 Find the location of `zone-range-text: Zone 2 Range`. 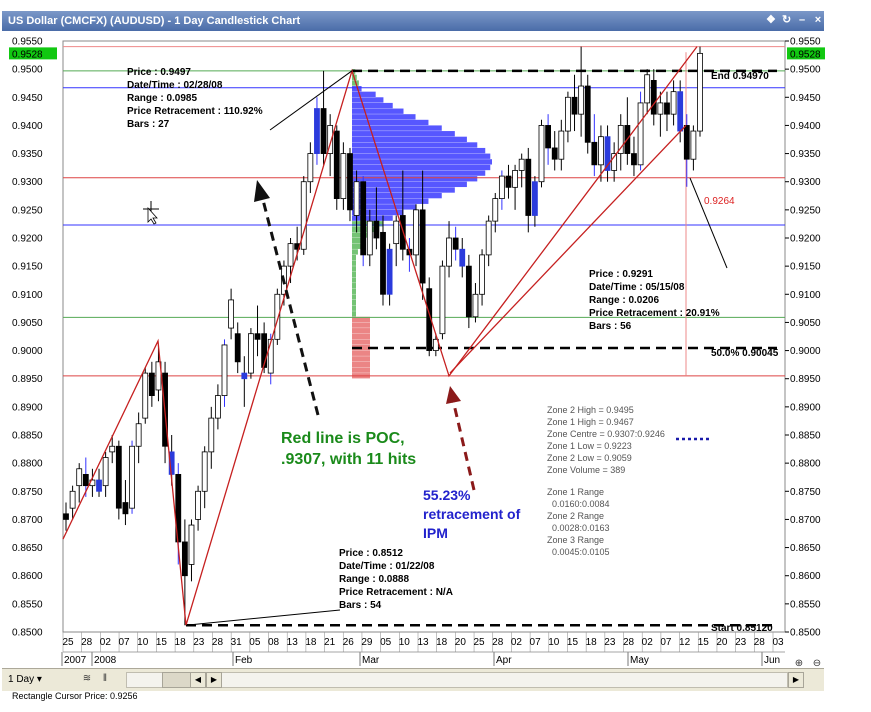

zone-range-text: Zone 2 Range is located at coordinates (575, 516).